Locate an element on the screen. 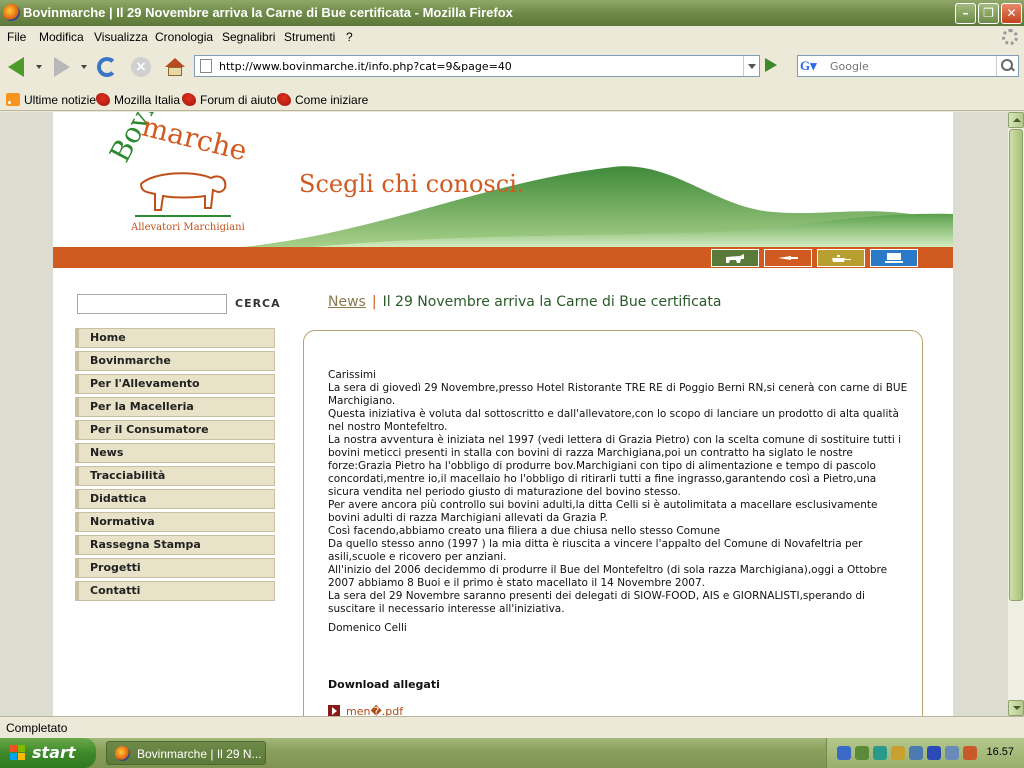  forward-history-dropdown is located at coordinates (84, 67).